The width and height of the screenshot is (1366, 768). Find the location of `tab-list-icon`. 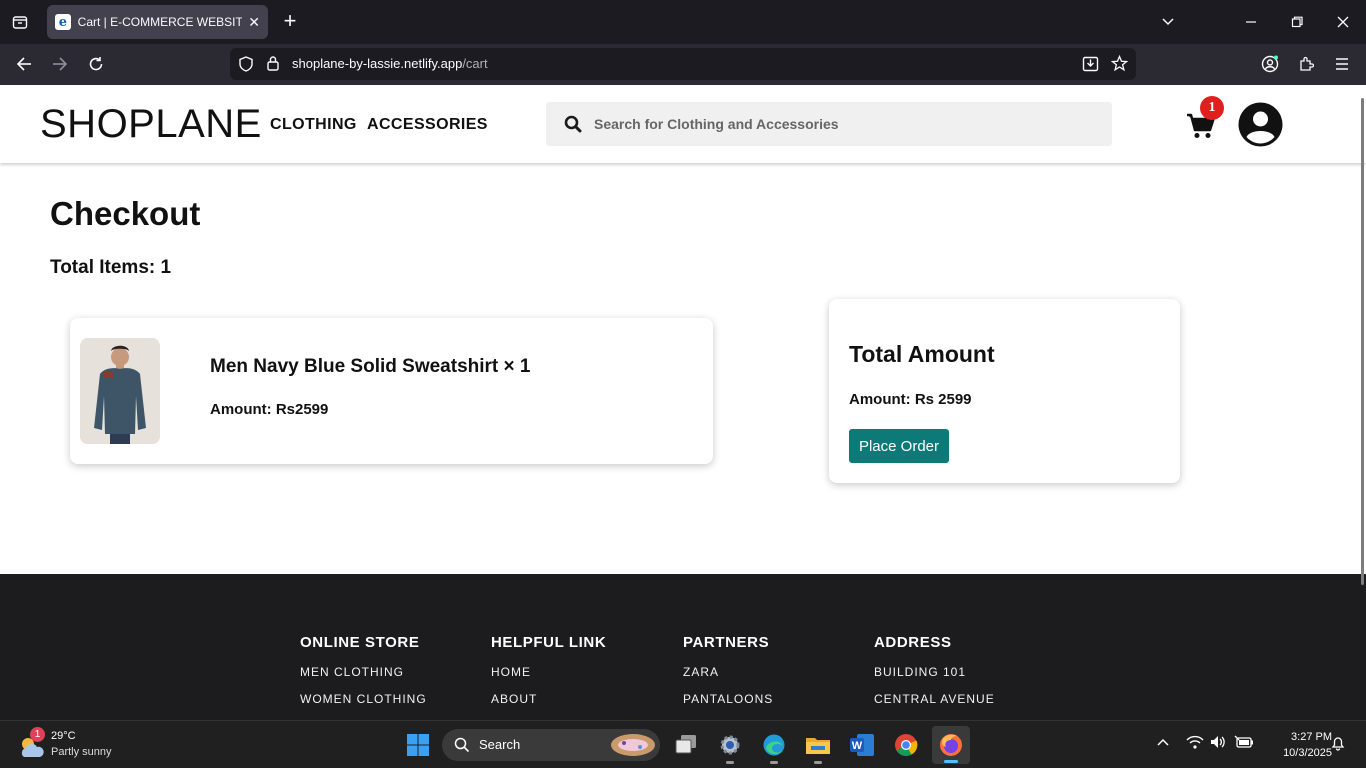

tab-list-icon is located at coordinates (20, 22).